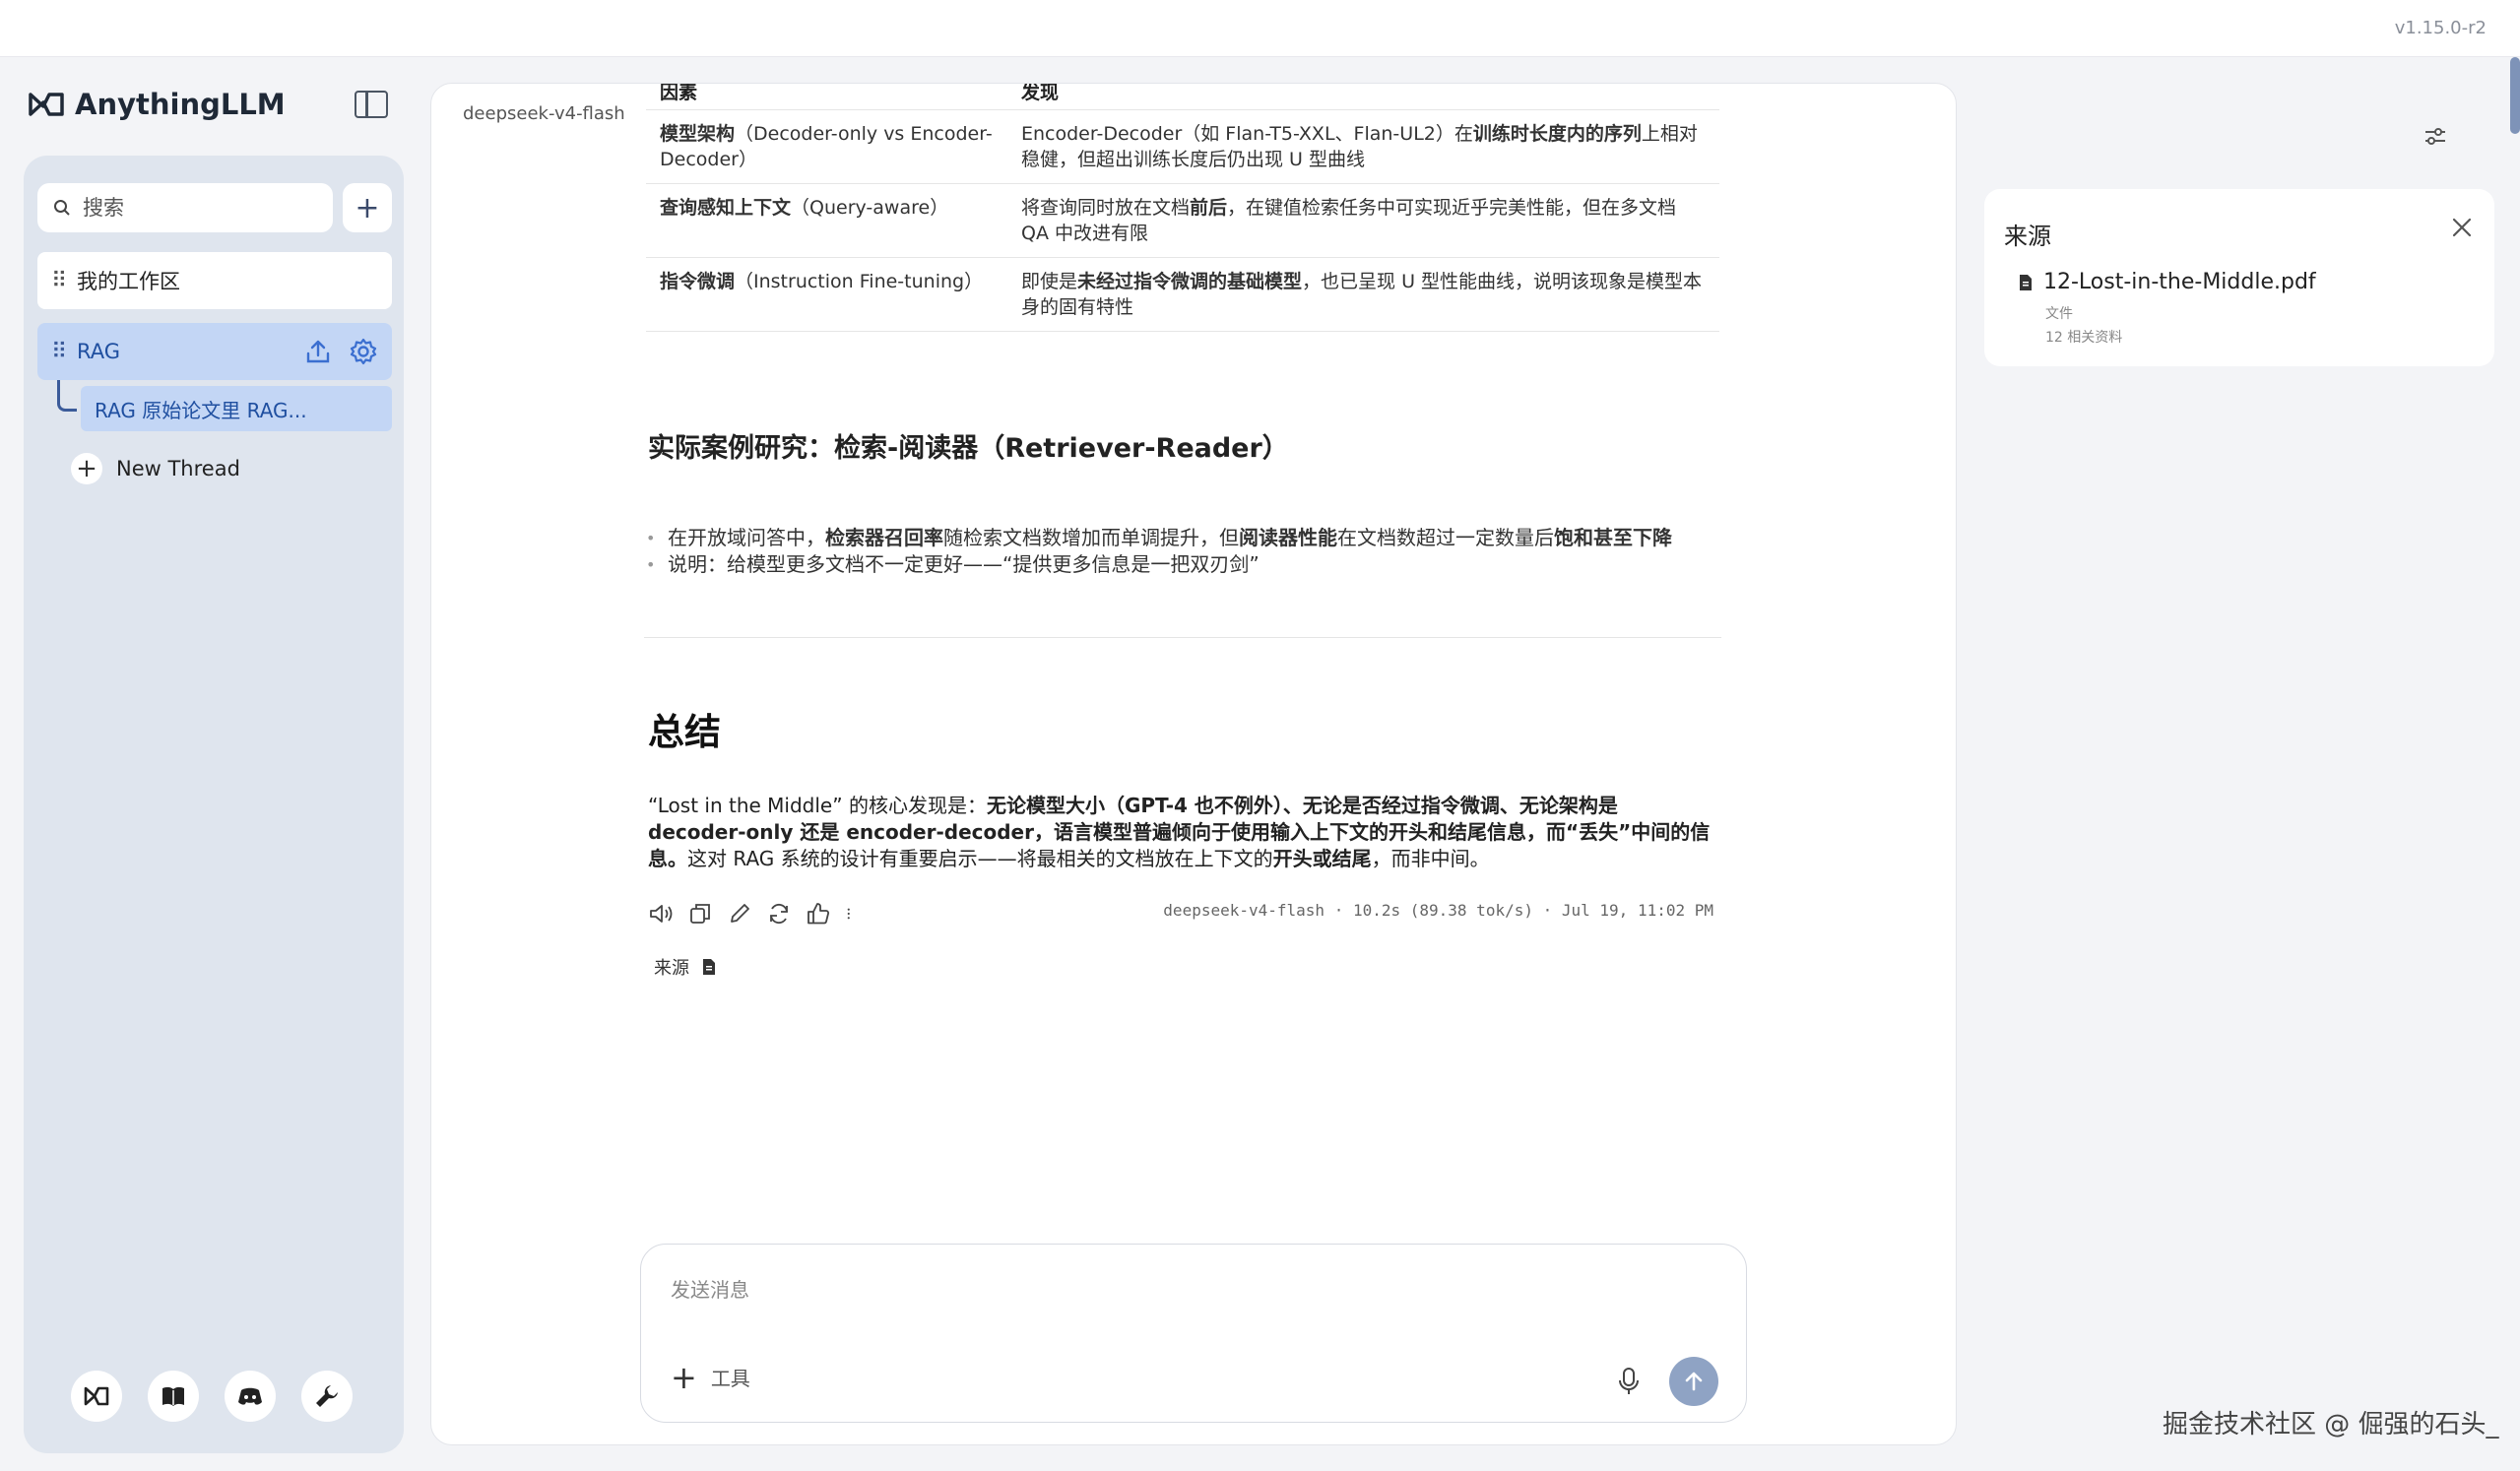 The image size is (2520, 1471). I want to click on send-button, so click(1693, 1381).